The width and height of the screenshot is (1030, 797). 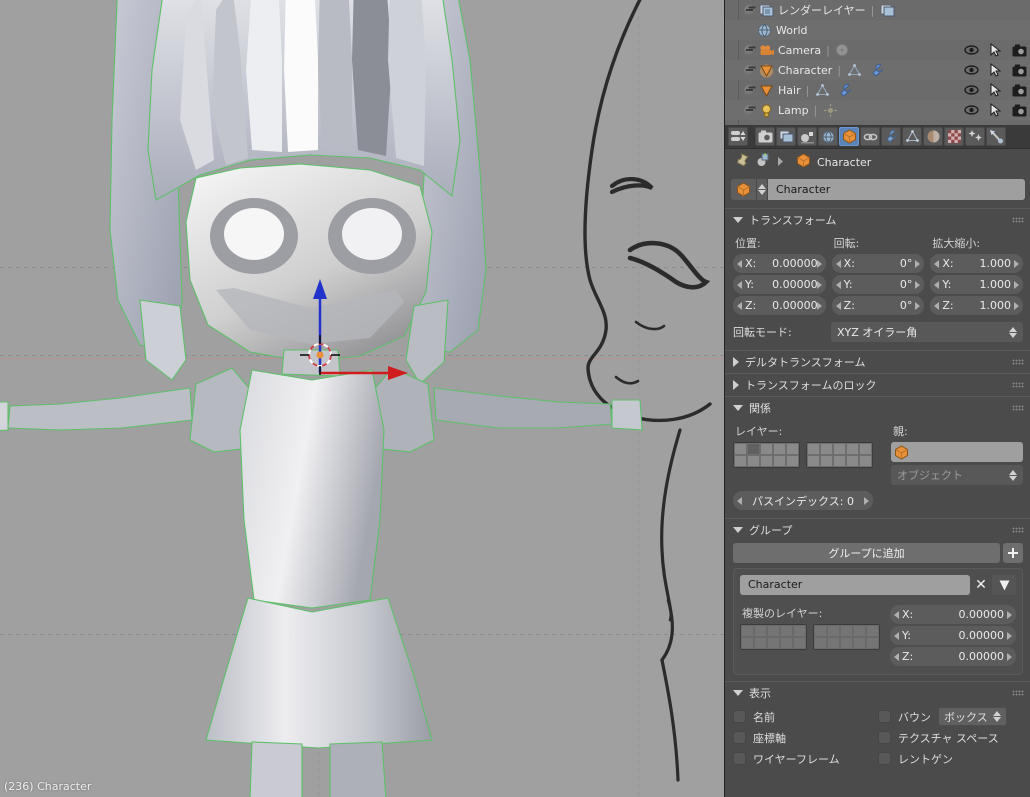 I want to click on group-name-field: Character, so click(x=855, y=585).